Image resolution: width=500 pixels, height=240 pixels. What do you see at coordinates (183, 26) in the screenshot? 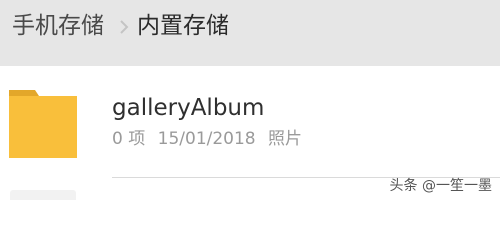
I see `breadcrumb-internal-storage: 内置存储` at bounding box center [183, 26].